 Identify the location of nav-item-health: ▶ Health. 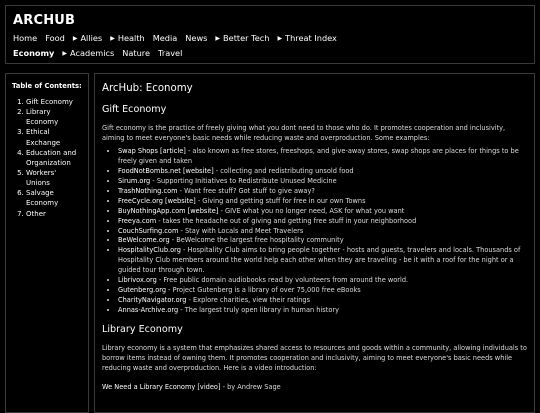
(127, 38).